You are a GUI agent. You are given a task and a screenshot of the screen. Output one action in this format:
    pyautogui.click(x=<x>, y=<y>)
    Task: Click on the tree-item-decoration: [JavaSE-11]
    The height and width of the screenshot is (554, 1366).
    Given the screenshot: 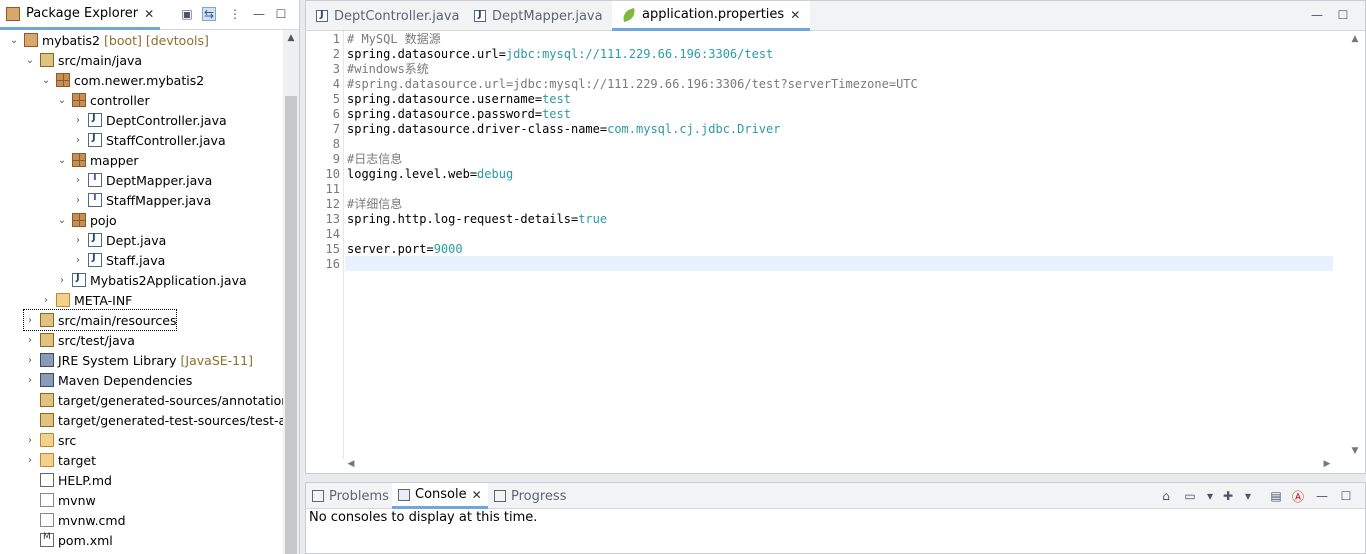 What is the action you would take?
    pyautogui.click(x=216, y=360)
    